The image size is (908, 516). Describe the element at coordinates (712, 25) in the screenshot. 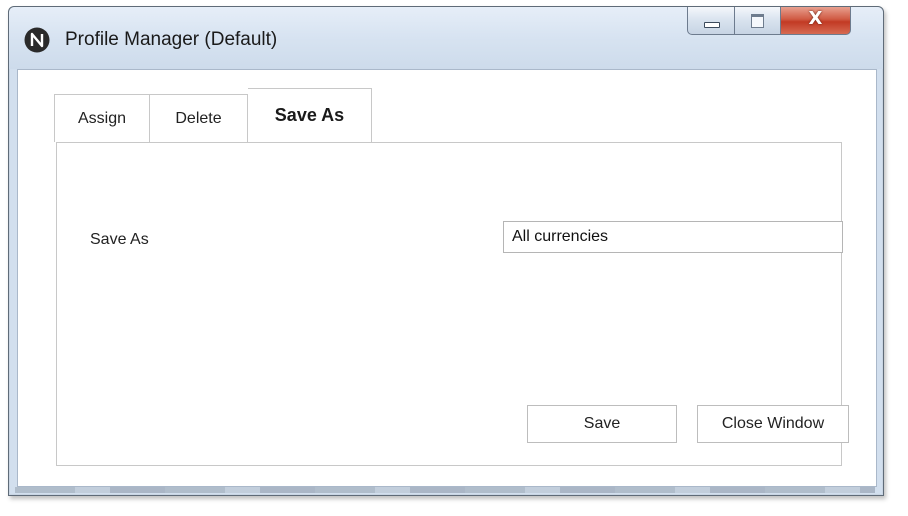

I see `minimize-icon` at that location.